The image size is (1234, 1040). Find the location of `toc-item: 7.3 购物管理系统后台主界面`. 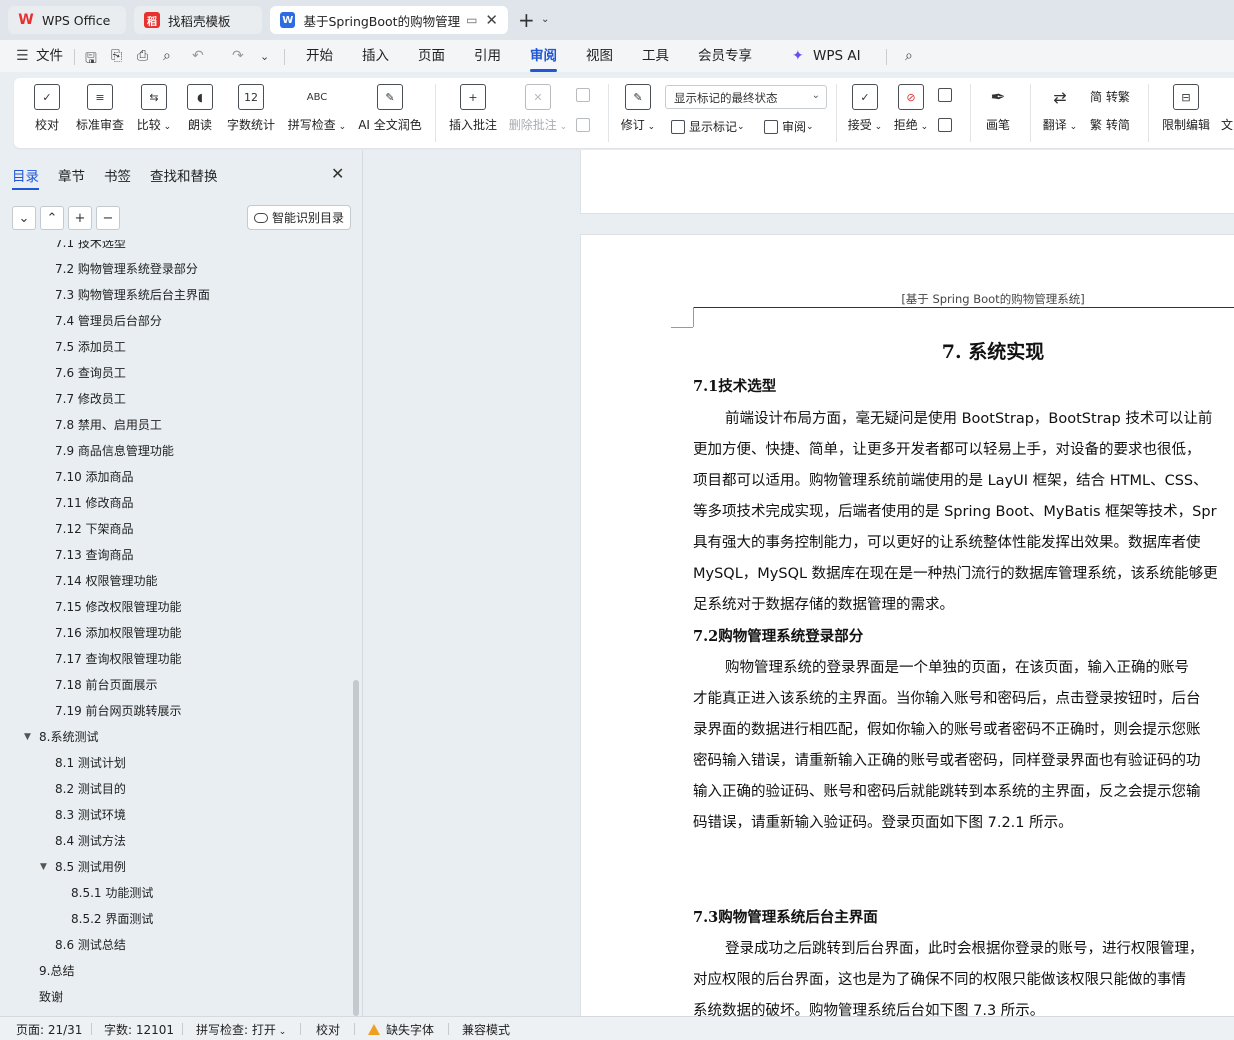

toc-item: 7.3 购物管理系统后台主界面 is located at coordinates (132, 295).